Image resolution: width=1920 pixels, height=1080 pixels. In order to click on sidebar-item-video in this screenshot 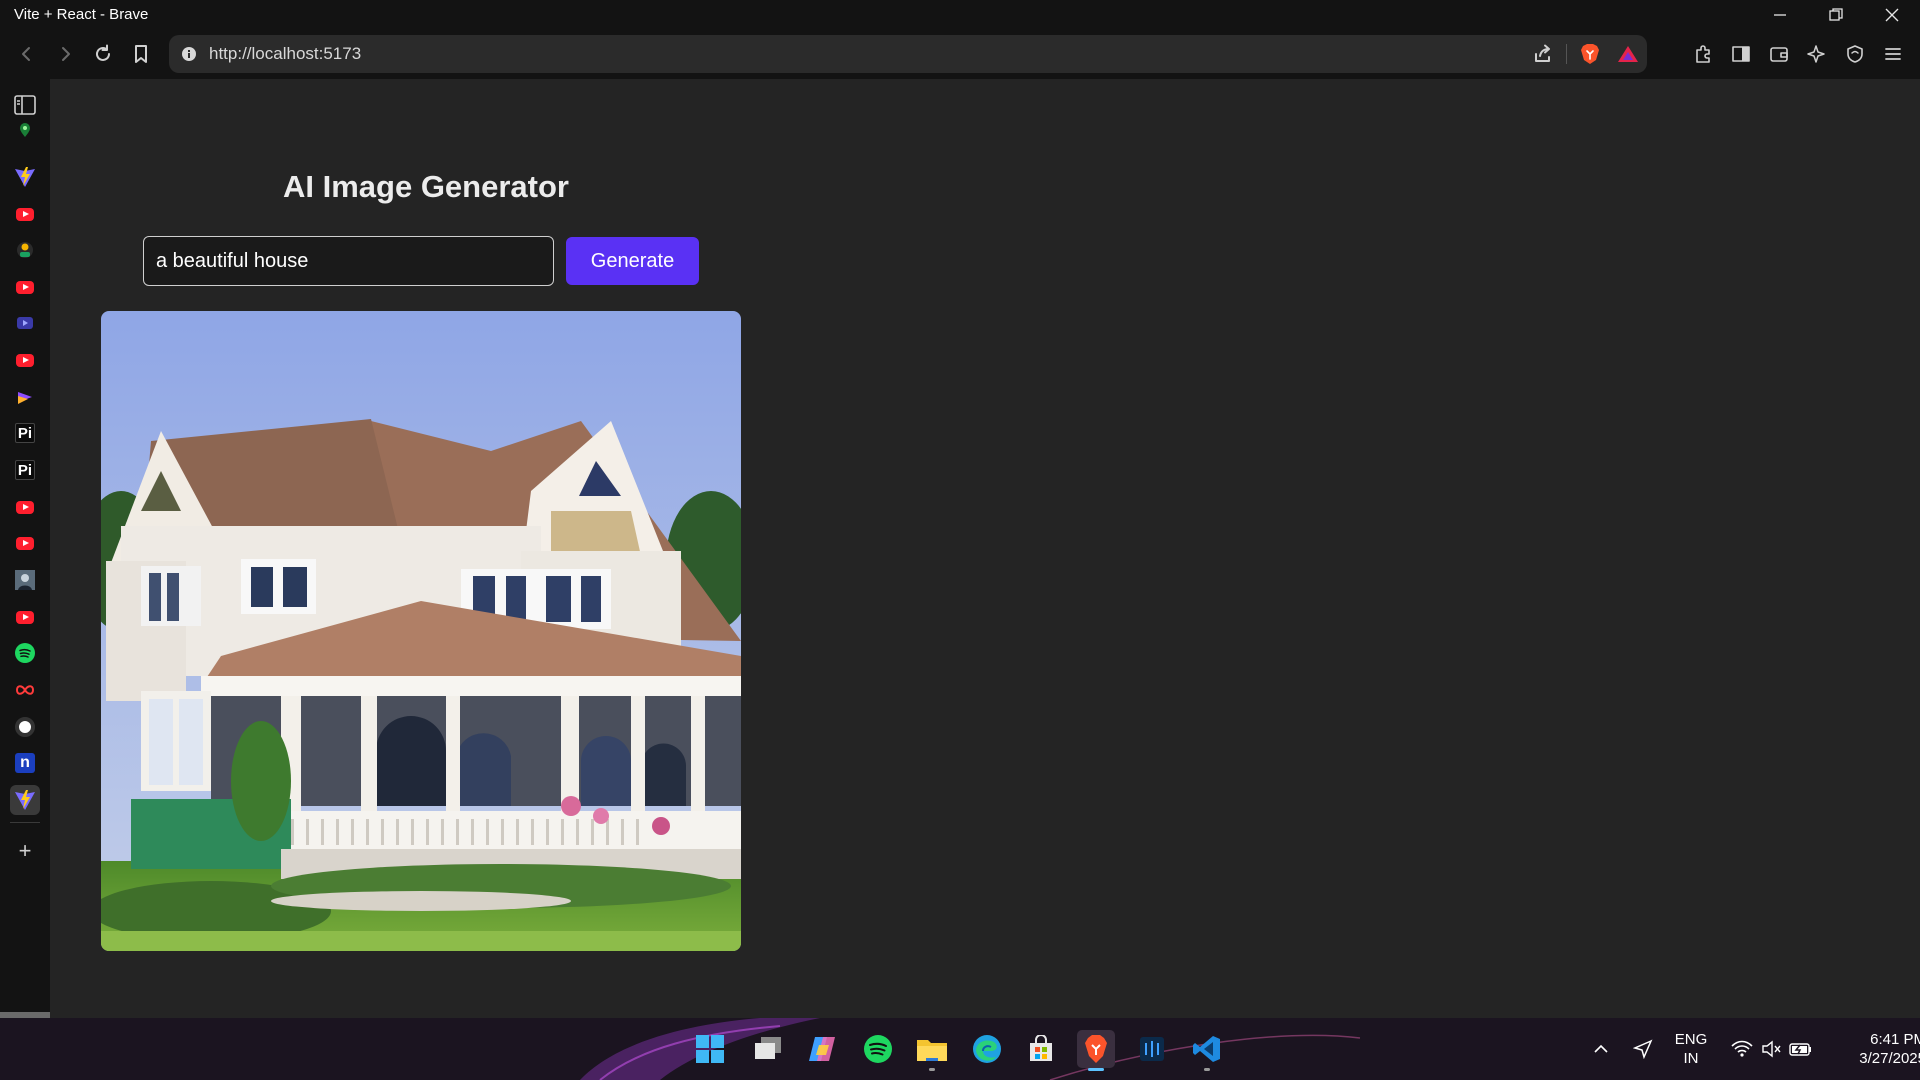, I will do `click(25, 323)`.